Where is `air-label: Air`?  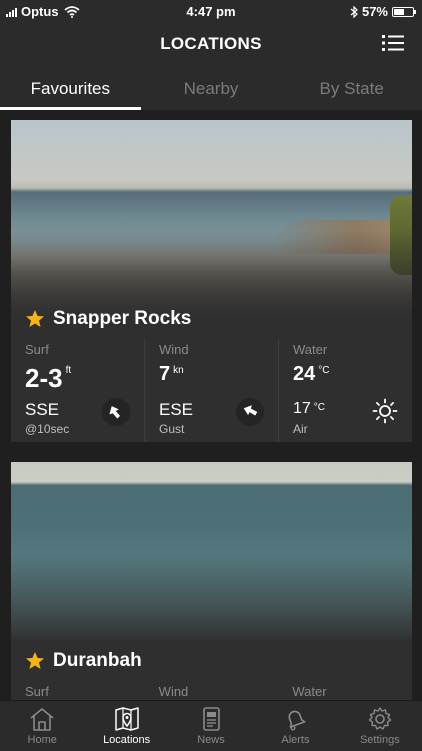 air-label: Air is located at coordinates (300, 429).